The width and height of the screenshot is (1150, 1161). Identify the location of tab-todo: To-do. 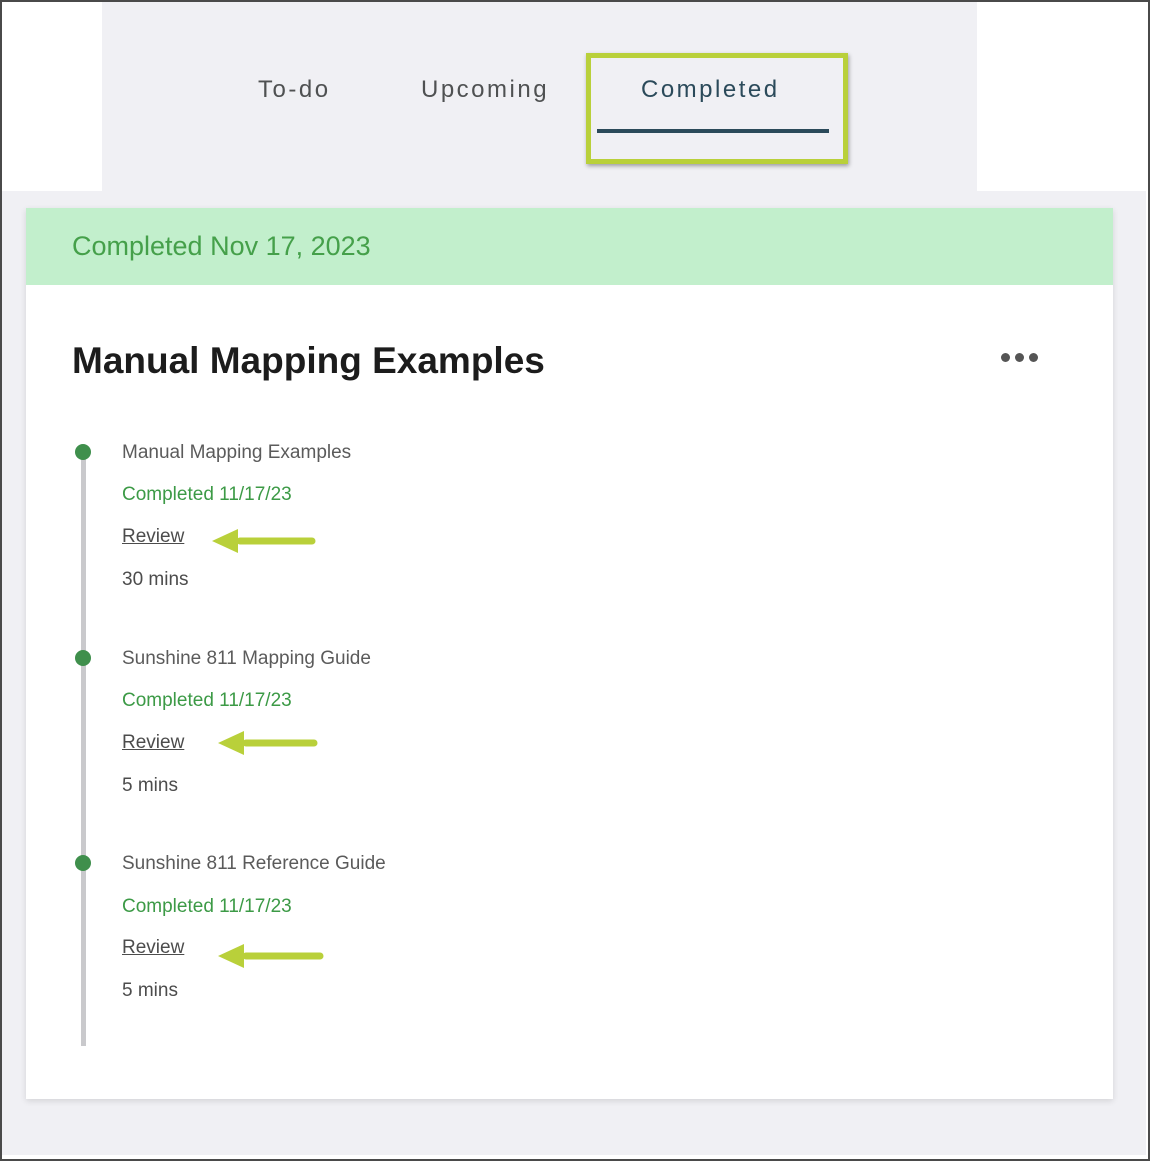
(294, 90).